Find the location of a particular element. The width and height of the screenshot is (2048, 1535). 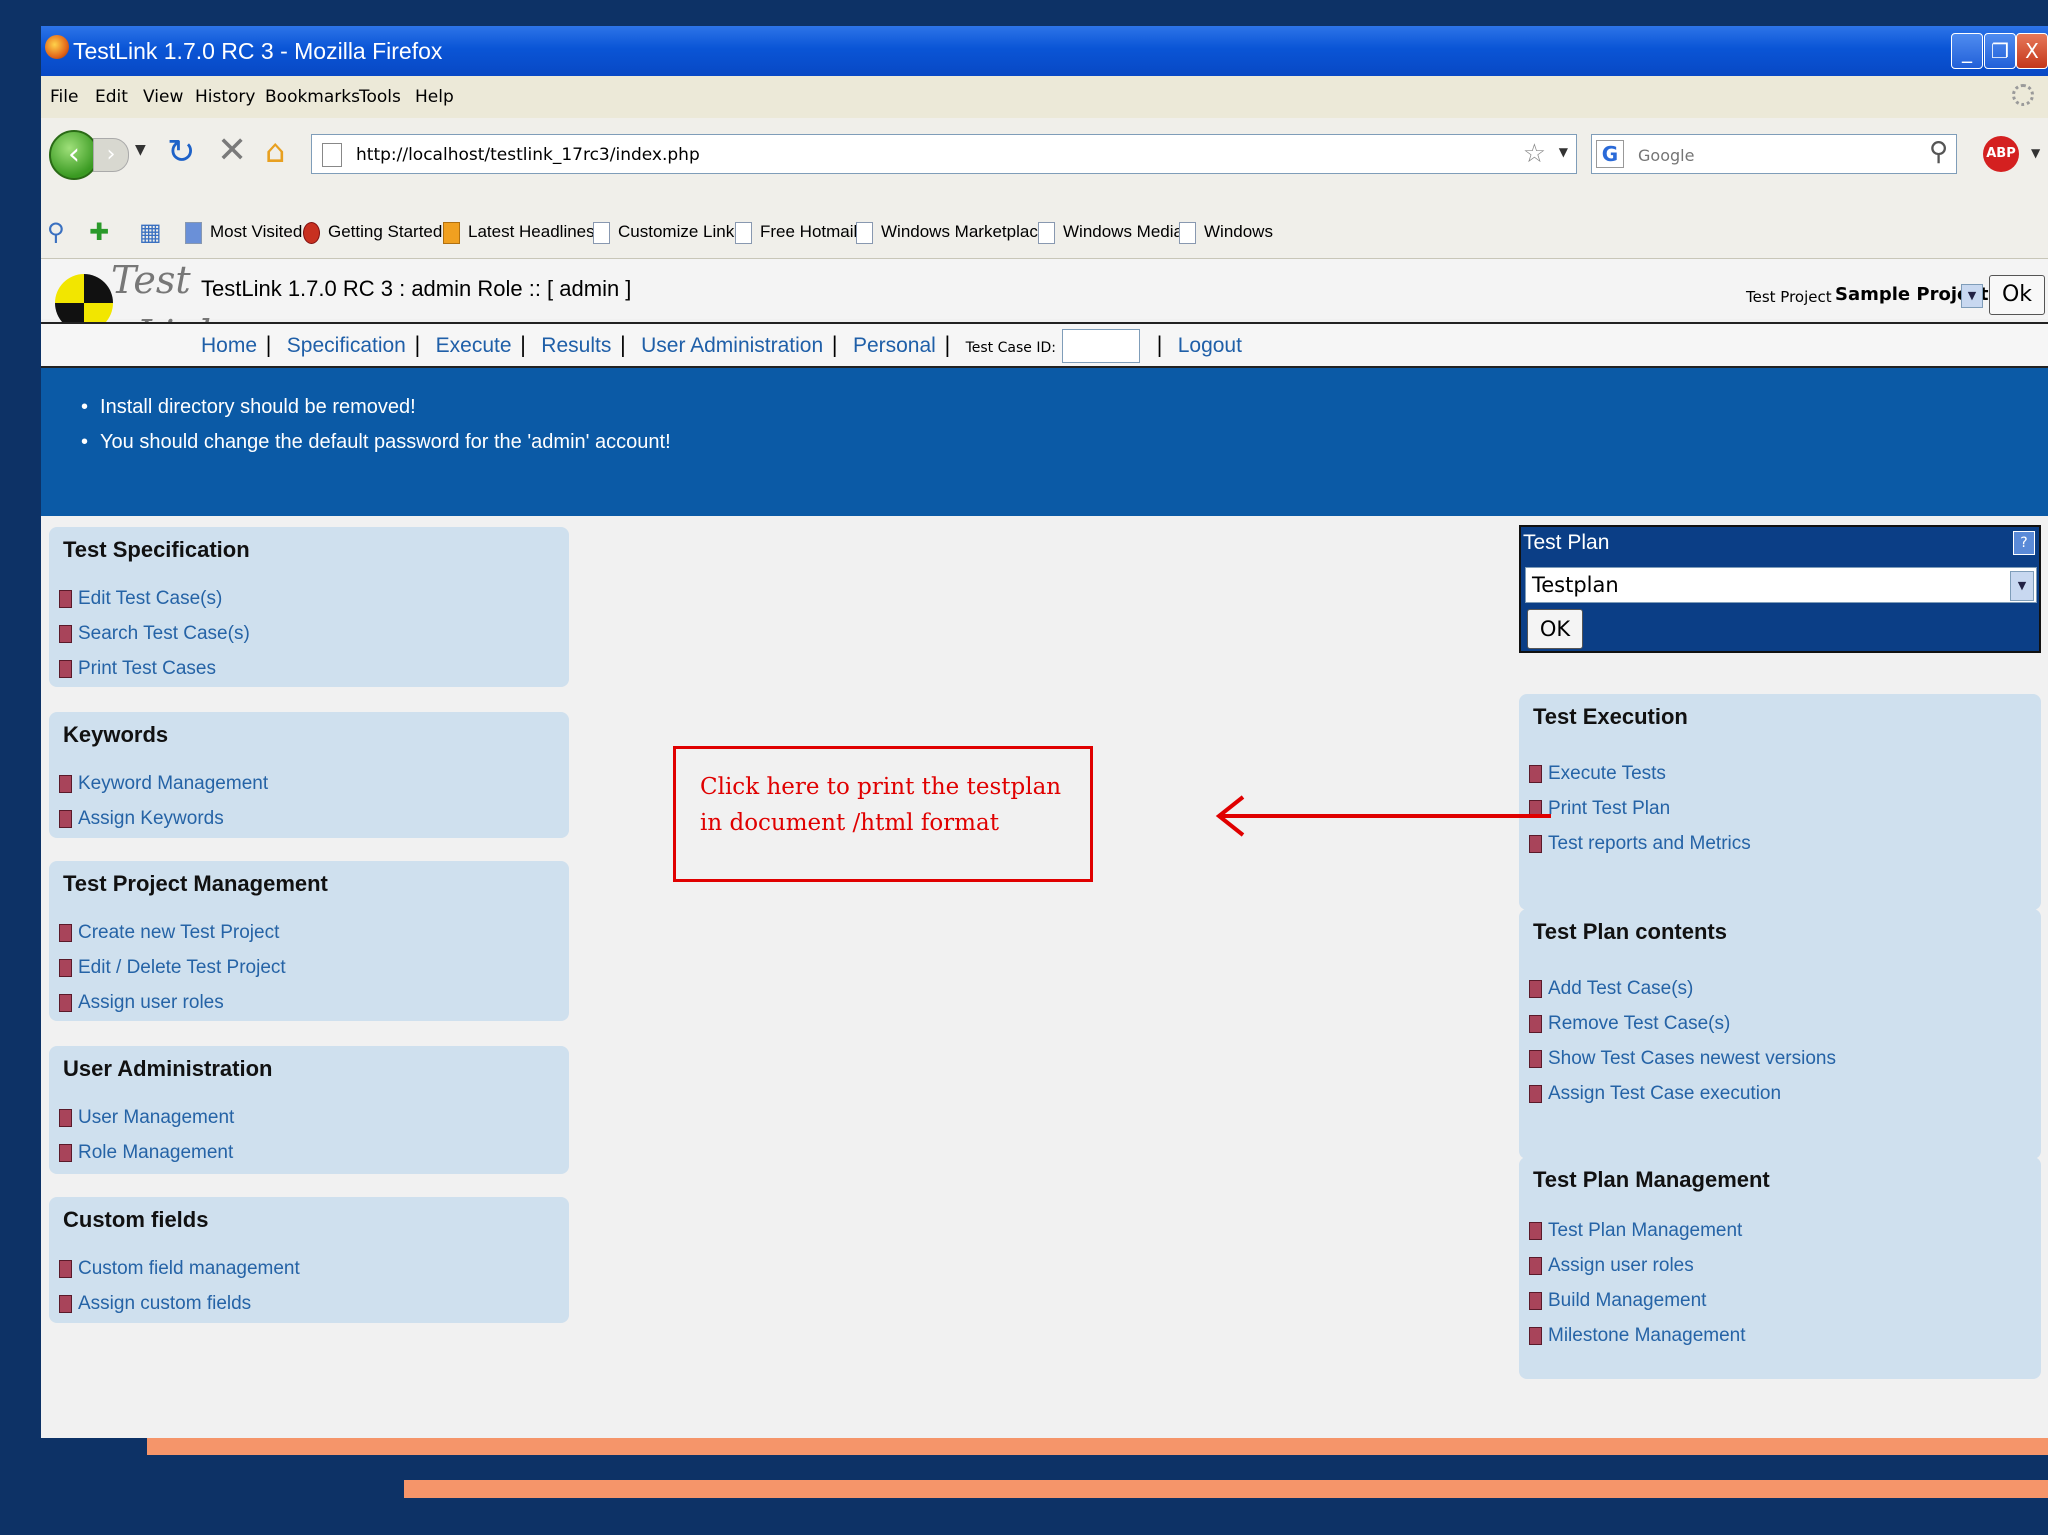

restore-button: ❐ is located at coordinates (2000, 51).